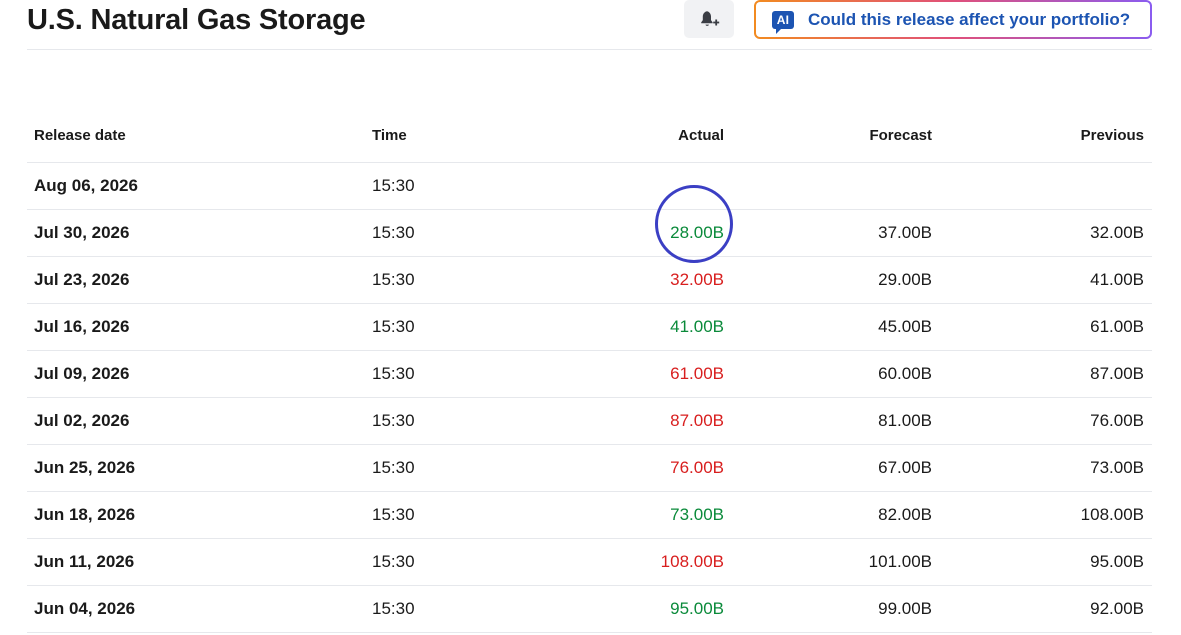  What do you see at coordinates (589, 421) in the screenshot?
I see `table-row: Jul 02, 2026 15:30 87.00B 81.00B 76.00B` at bounding box center [589, 421].